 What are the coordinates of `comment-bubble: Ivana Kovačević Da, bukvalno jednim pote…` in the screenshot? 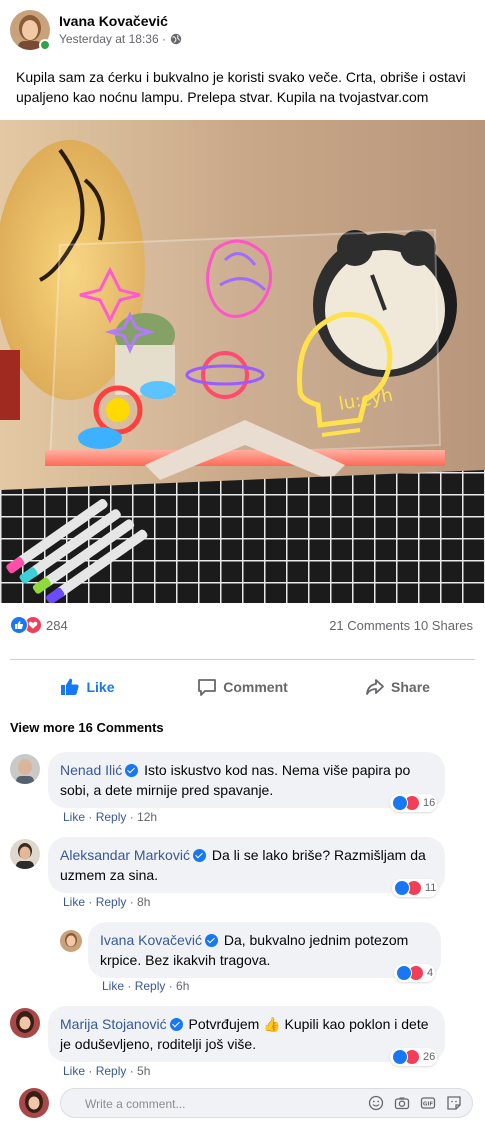 It's located at (264, 950).